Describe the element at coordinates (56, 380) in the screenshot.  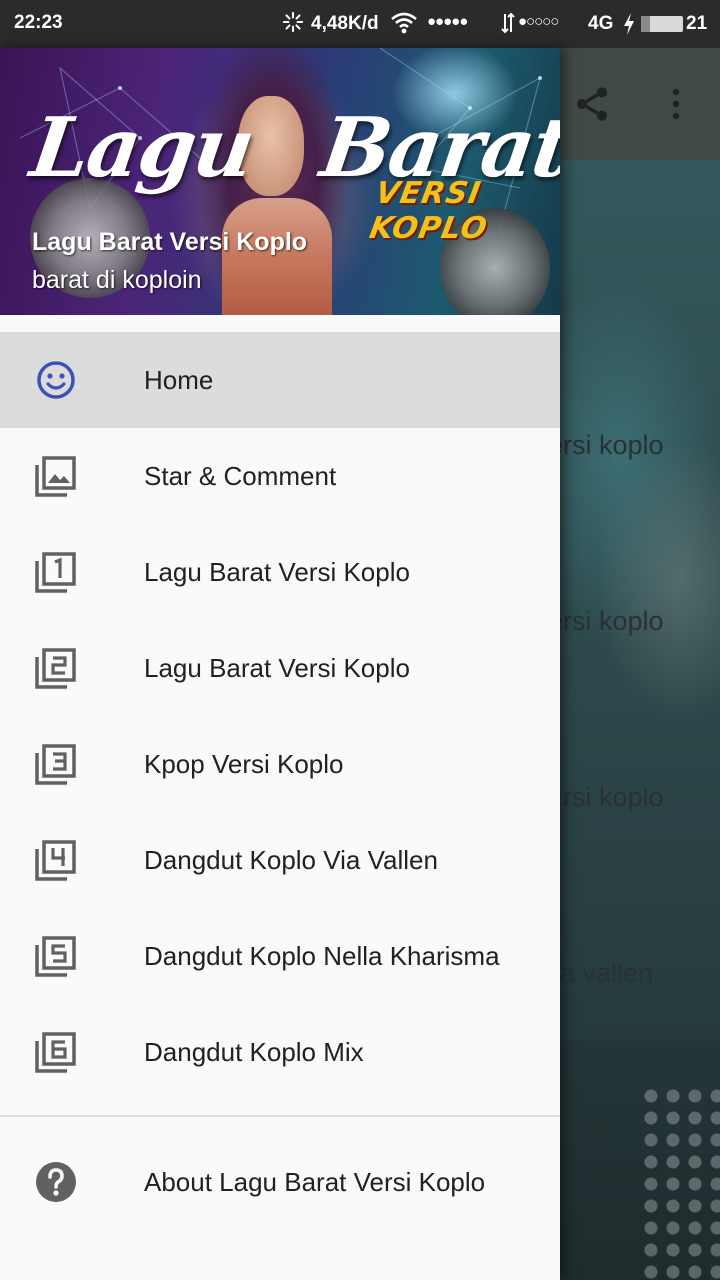
I see `smiley-icon` at that location.